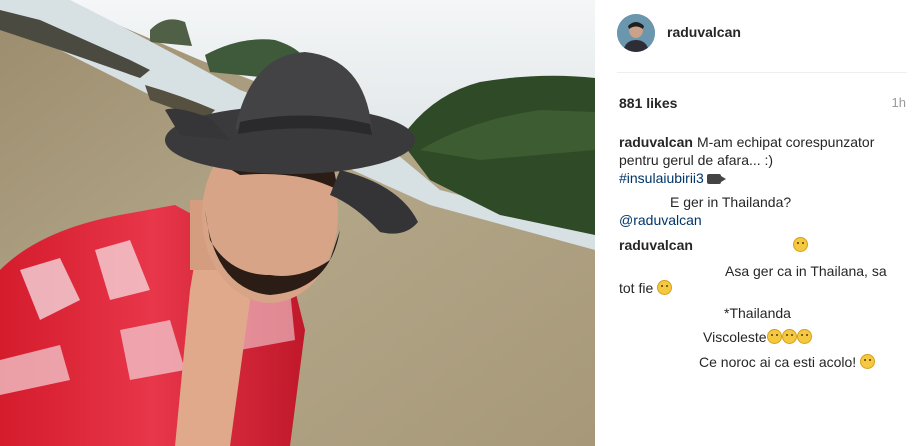  I want to click on comment-1: E ger in Thailanda?, so click(730, 202).